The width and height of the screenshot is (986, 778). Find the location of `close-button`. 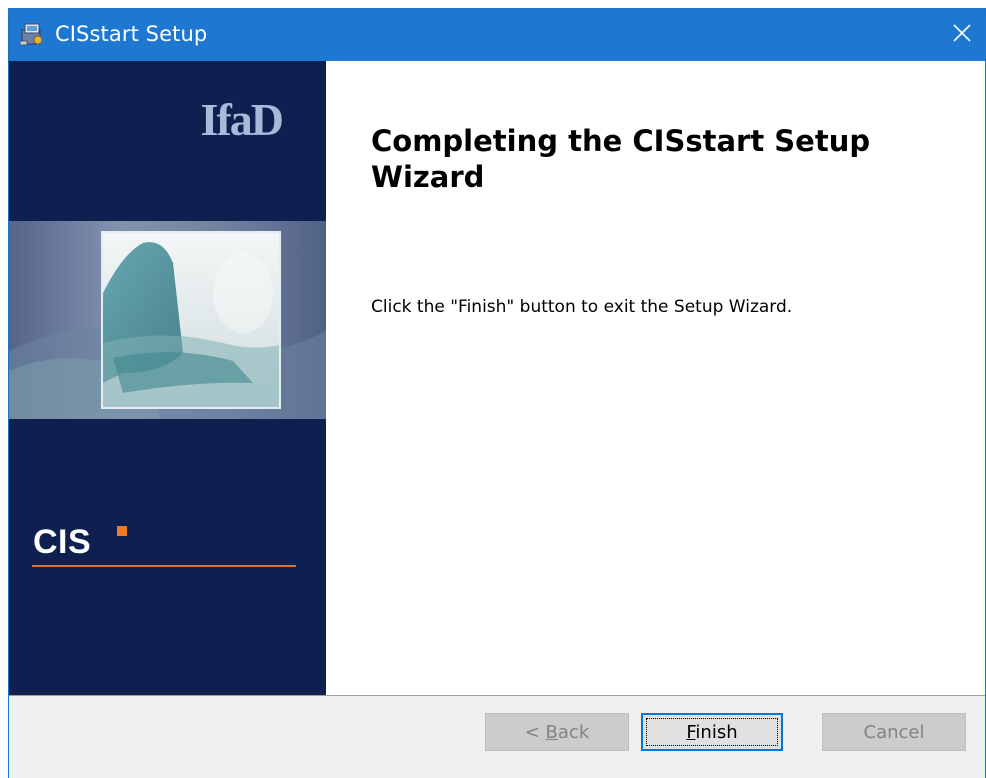

close-button is located at coordinates (962, 35).